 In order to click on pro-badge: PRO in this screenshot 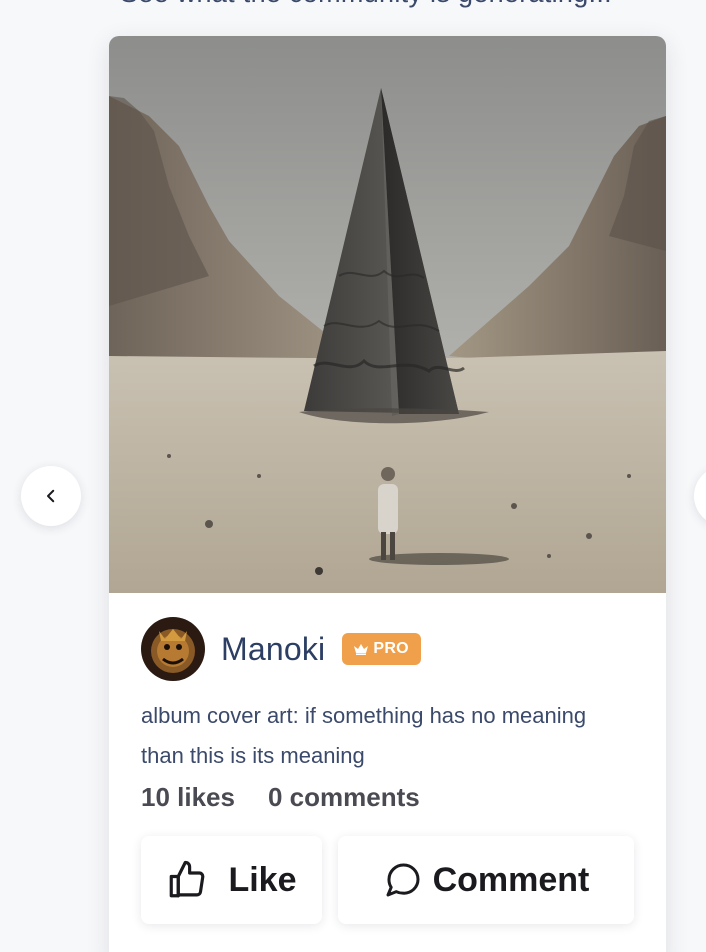, I will do `click(381, 649)`.